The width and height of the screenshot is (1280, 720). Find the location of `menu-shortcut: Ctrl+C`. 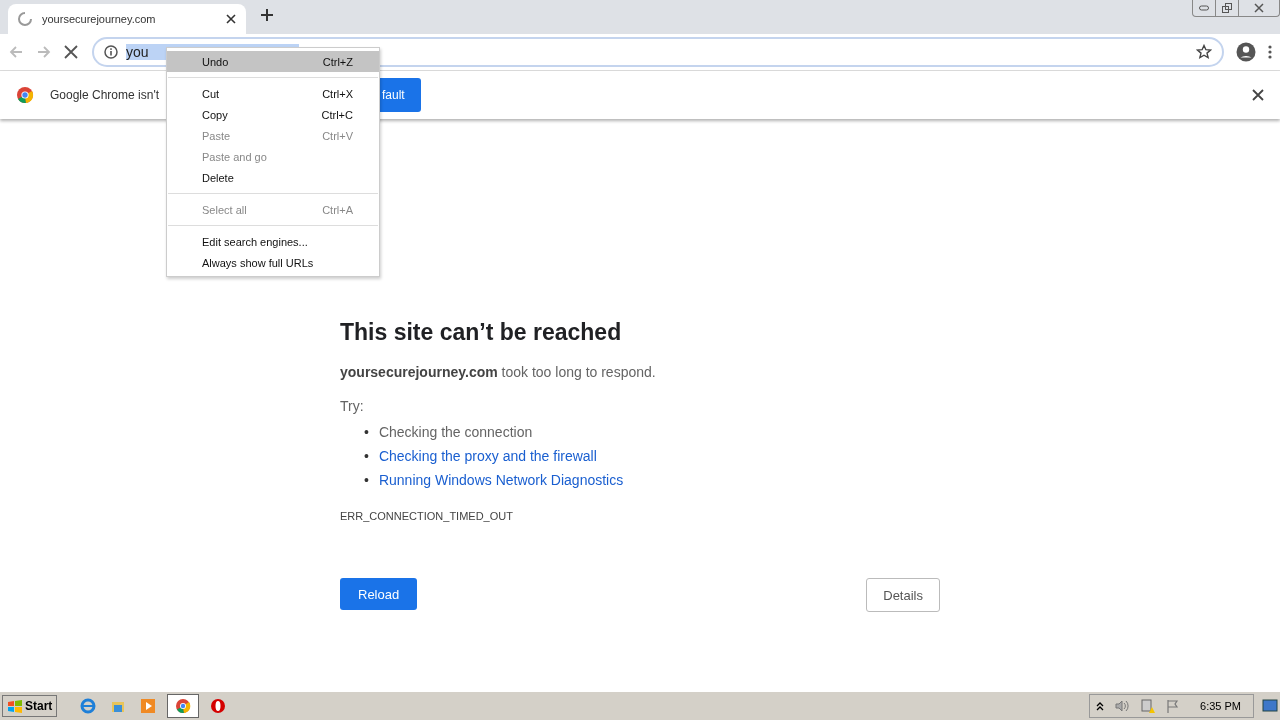

menu-shortcut: Ctrl+C is located at coordinates (337, 114).